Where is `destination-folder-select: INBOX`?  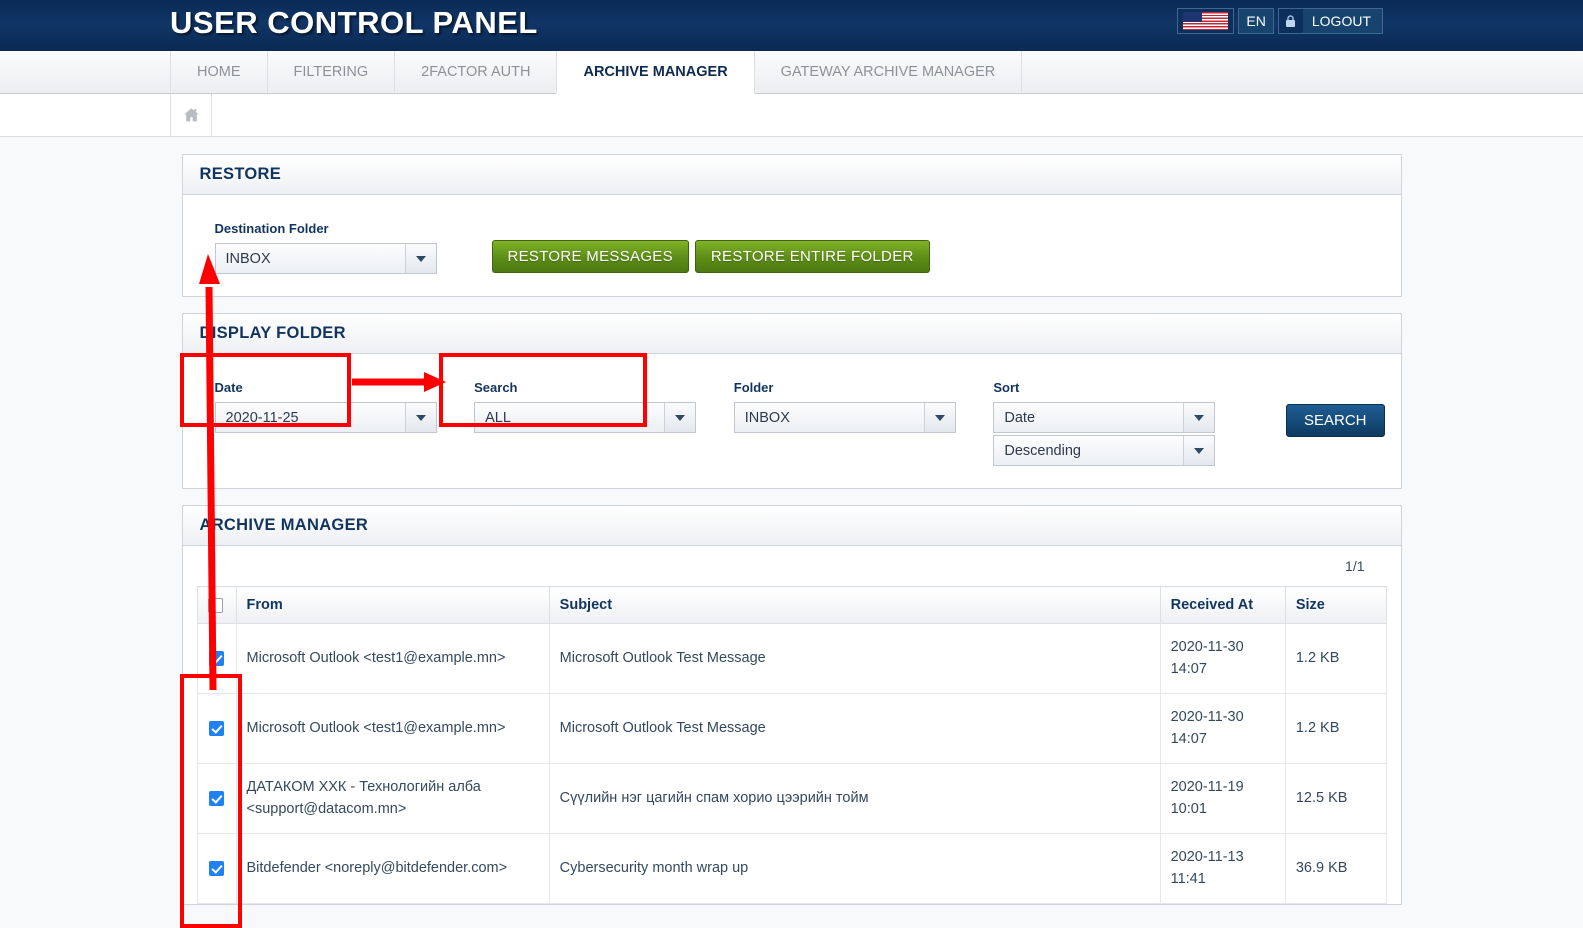
destination-folder-select: INBOX is located at coordinates (325, 258).